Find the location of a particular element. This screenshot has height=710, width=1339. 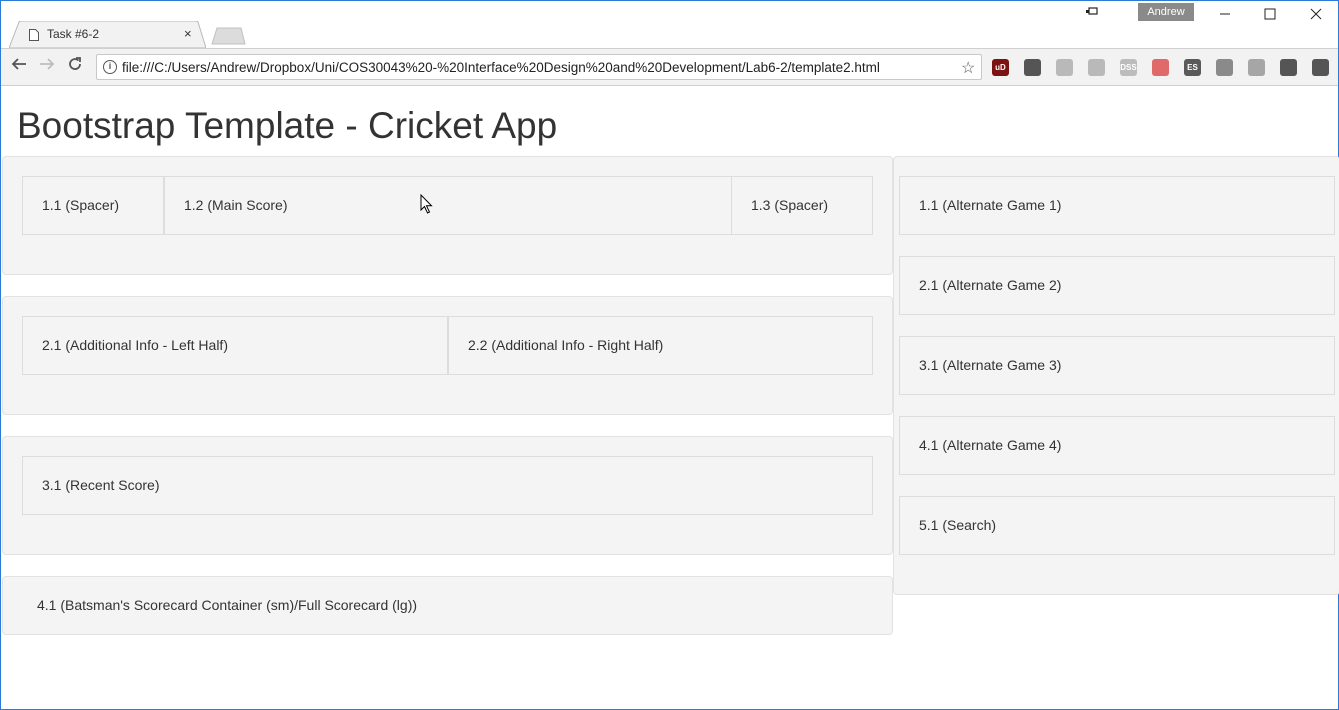

cell-alt-game-2: 2.1 (Alternate Game 2) is located at coordinates (1117, 285).